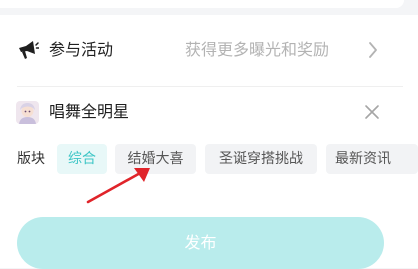 This screenshot has height=269, width=418. I want to click on community-name: 唱舞全明星, so click(89, 111).